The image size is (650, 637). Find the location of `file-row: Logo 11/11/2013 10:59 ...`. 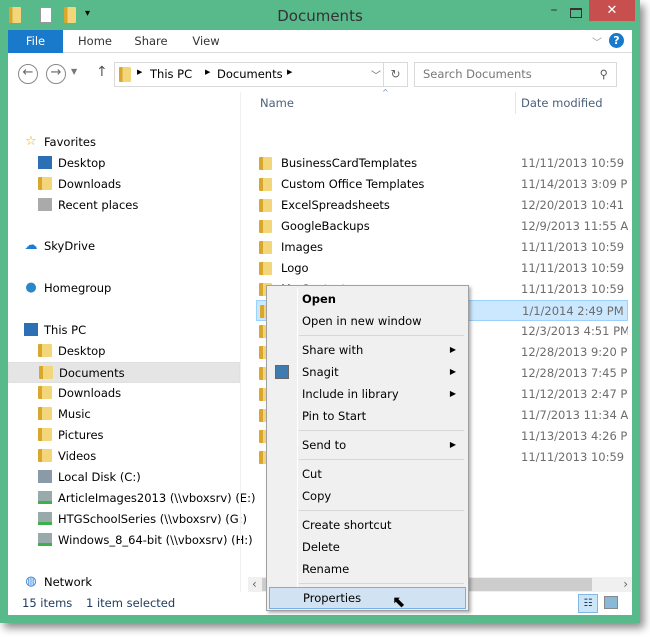

file-row: Logo 11/11/2013 10:59 ... is located at coordinates (442, 268).